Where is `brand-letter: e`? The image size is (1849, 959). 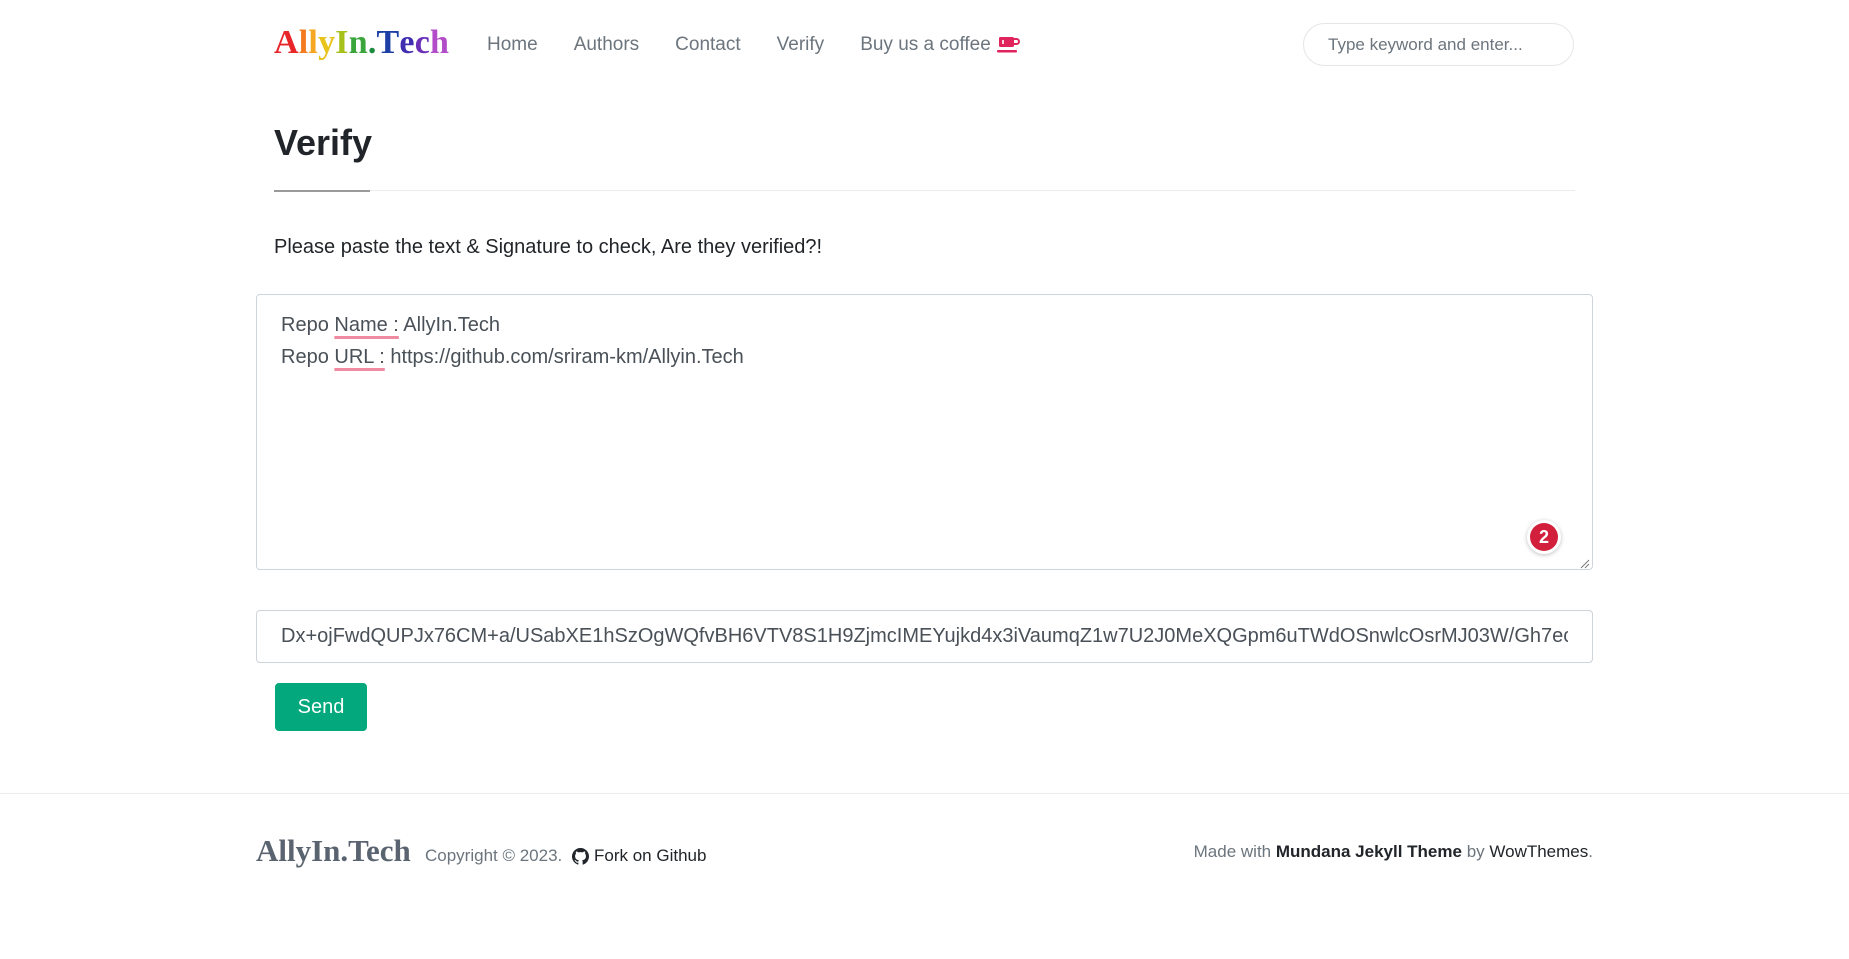
brand-letter: e is located at coordinates (407, 42).